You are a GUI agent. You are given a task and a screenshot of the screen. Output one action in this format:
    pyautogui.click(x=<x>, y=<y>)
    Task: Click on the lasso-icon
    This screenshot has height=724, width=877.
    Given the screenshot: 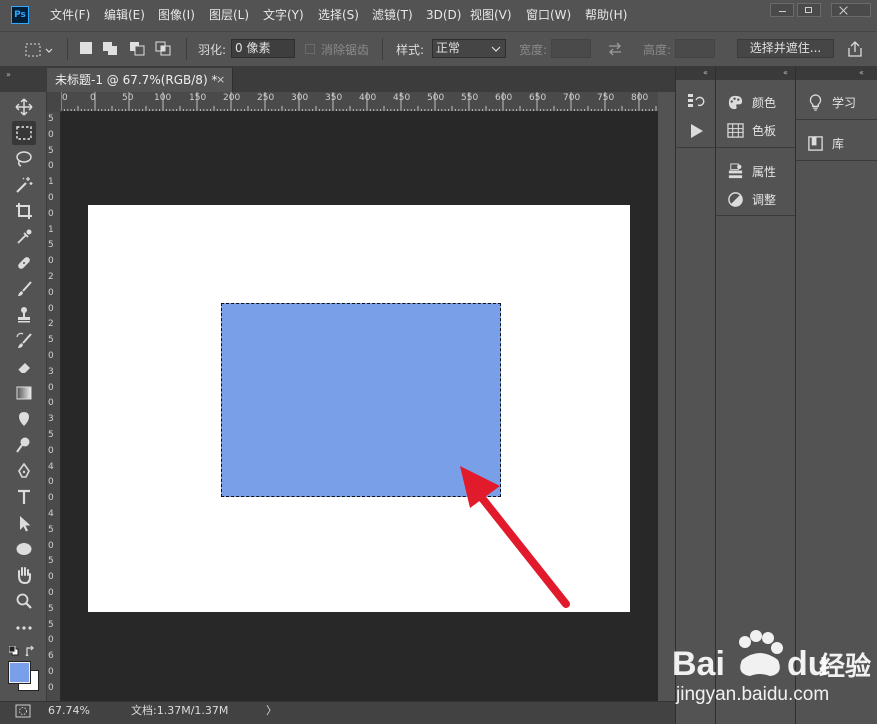 What is the action you would take?
    pyautogui.click(x=24, y=159)
    